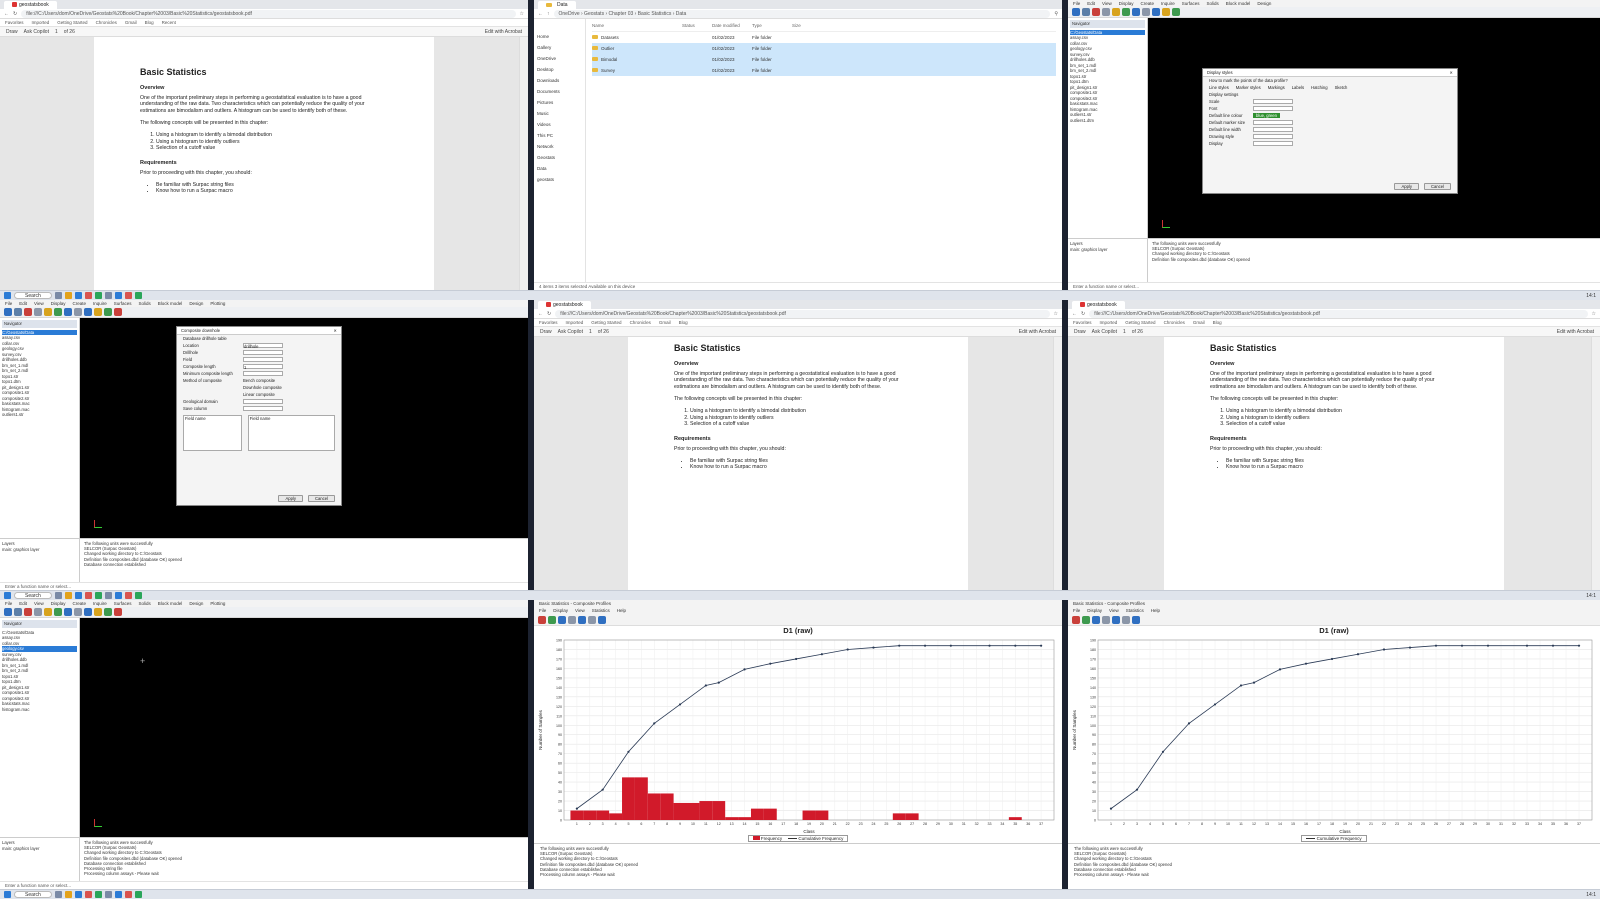  Describe the element at coordinates (559, 157) in the screenshot. I see `nav-item: Geostats` at that location.